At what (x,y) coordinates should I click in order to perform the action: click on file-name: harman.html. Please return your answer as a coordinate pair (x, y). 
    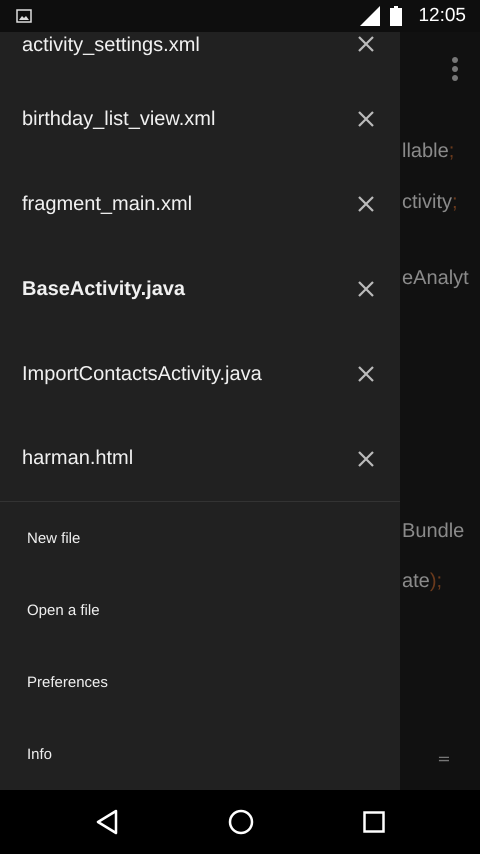
    Looking at the image, I should click on (189, 458).